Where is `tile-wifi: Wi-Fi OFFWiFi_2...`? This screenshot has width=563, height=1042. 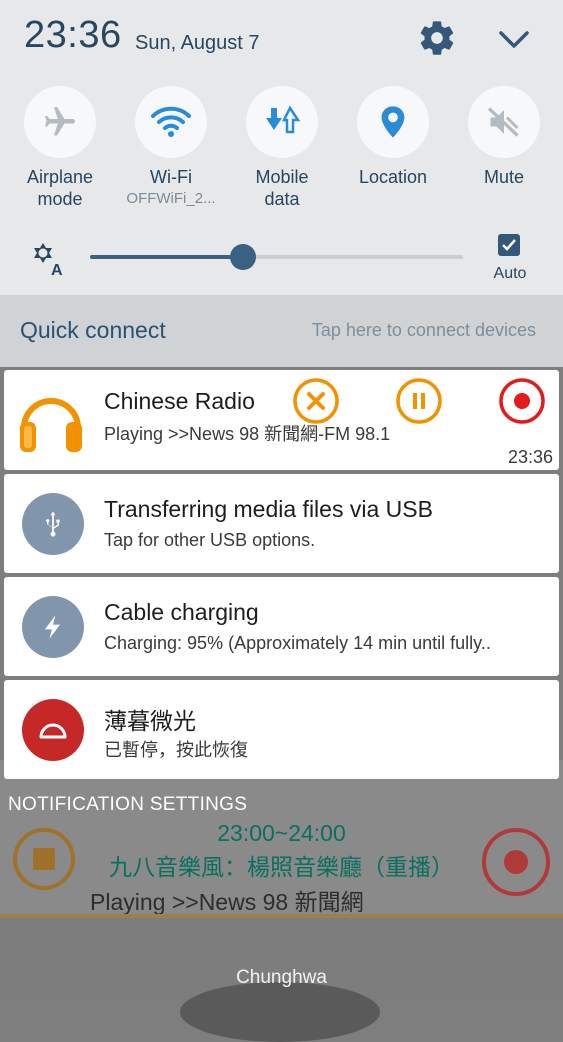
tile-wifi: Wi-Fi OFFWiFi_2... is located at coordinates (171, 148).